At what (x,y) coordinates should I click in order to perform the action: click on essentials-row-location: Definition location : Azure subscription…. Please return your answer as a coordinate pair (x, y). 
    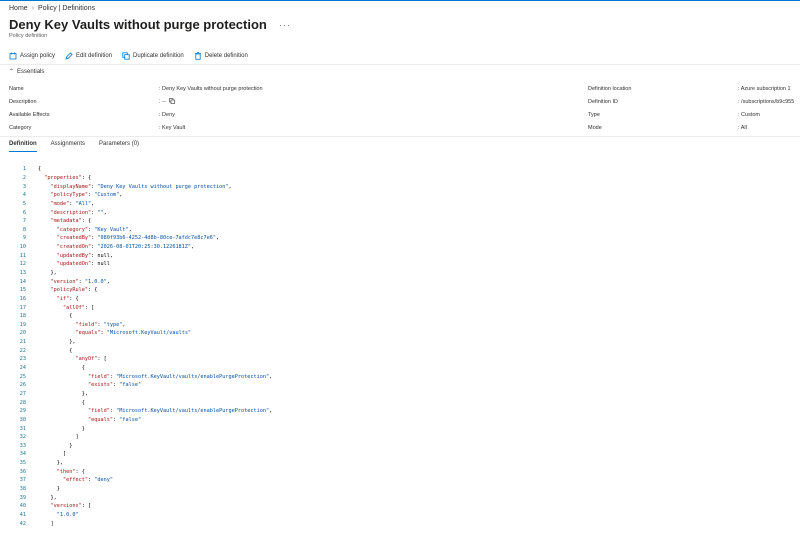
    Looking at the image, I should click on (693, 88).